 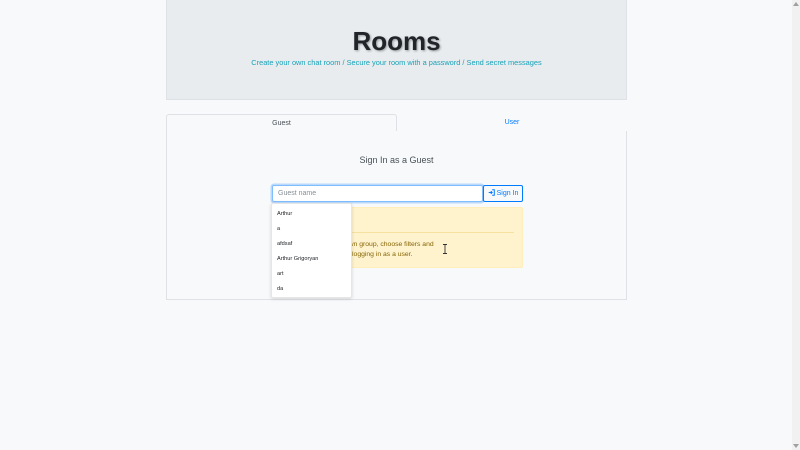 What do you see at coordinates (512, 123) in the screenshot?
I see `tab-user: User` at bounding box center [512, 123].